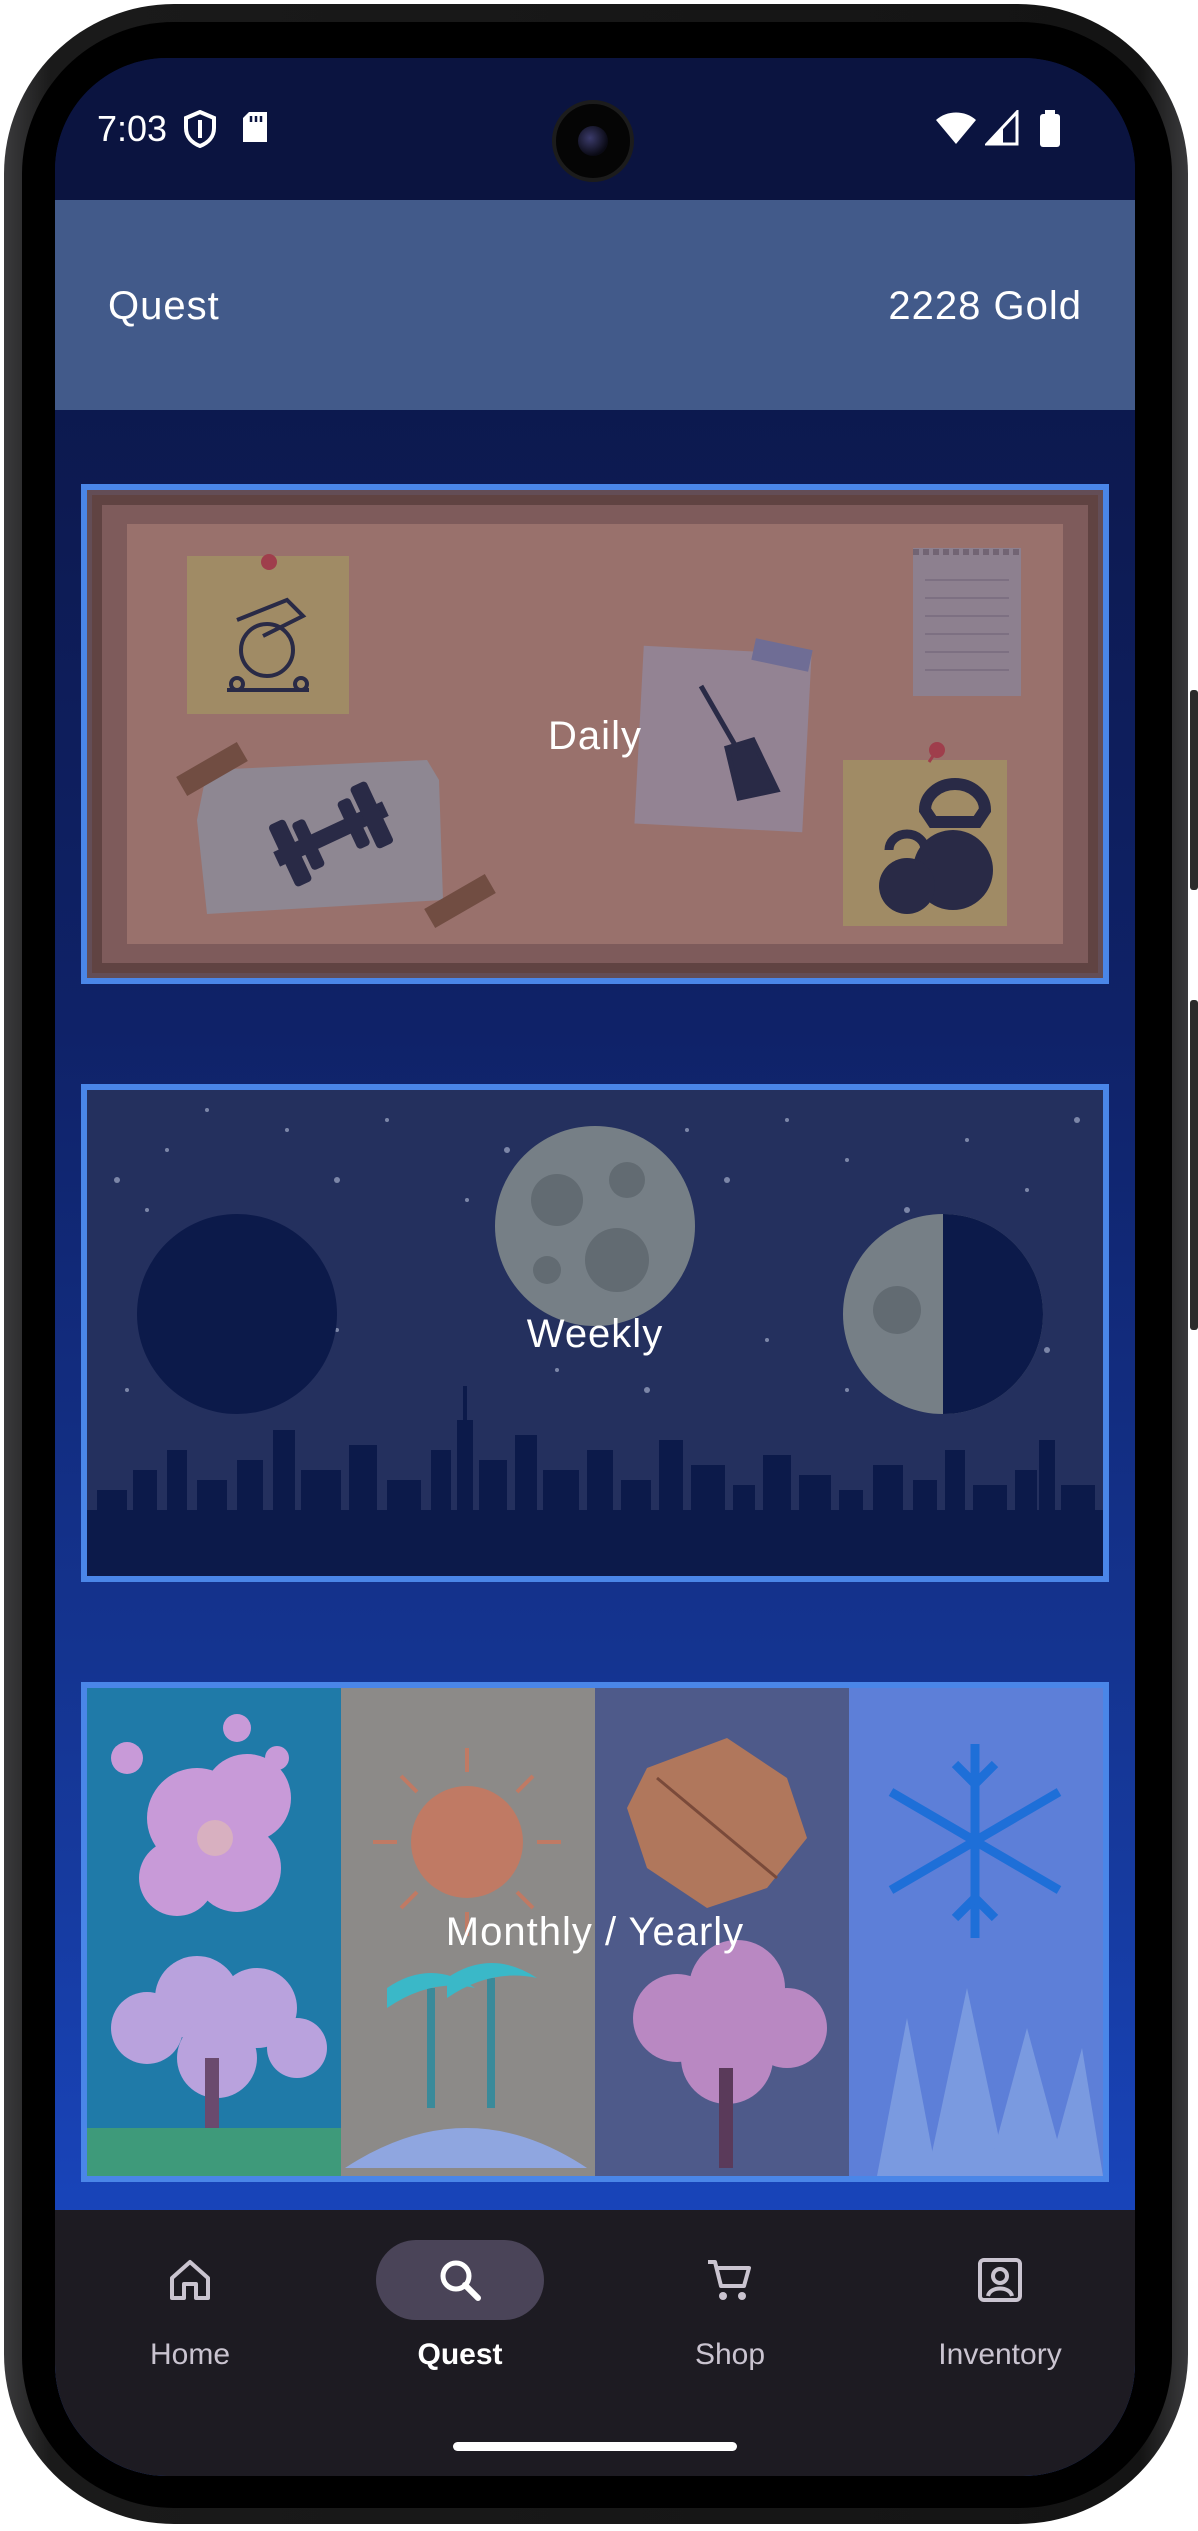 Image resolution: width=1198 pixels, height=2531 pixels. Describe the element at coordinates (595, 1226) in the screenshot. I see `full-moon` at that location.